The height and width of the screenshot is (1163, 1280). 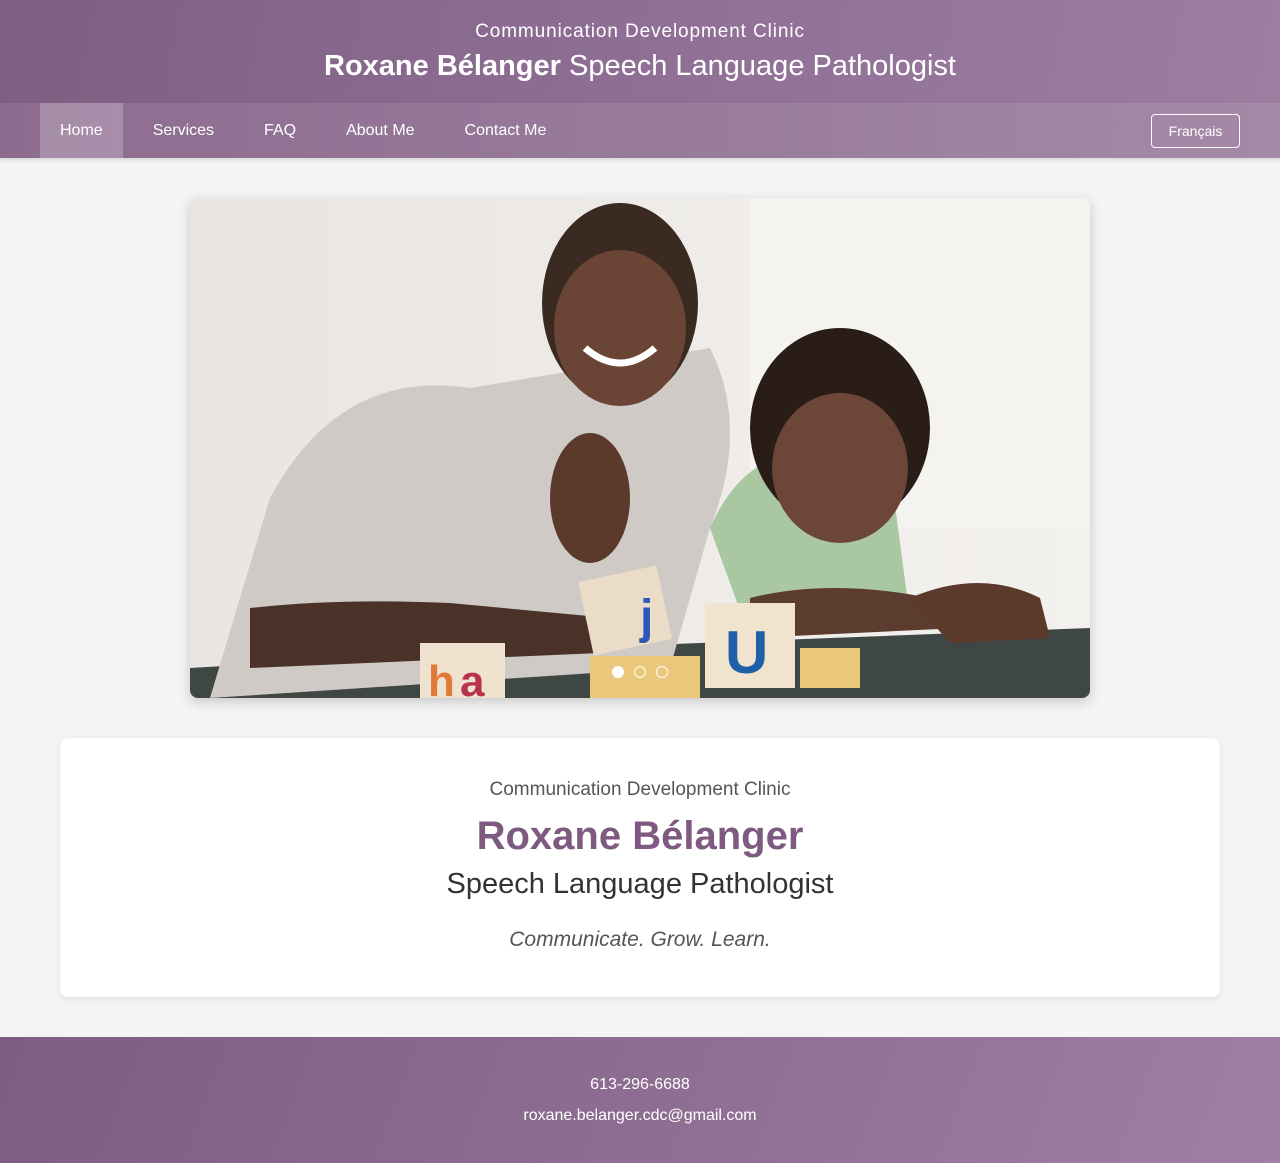 I want to click on language-toggle-button: Français, so click(x=1195, y=130).